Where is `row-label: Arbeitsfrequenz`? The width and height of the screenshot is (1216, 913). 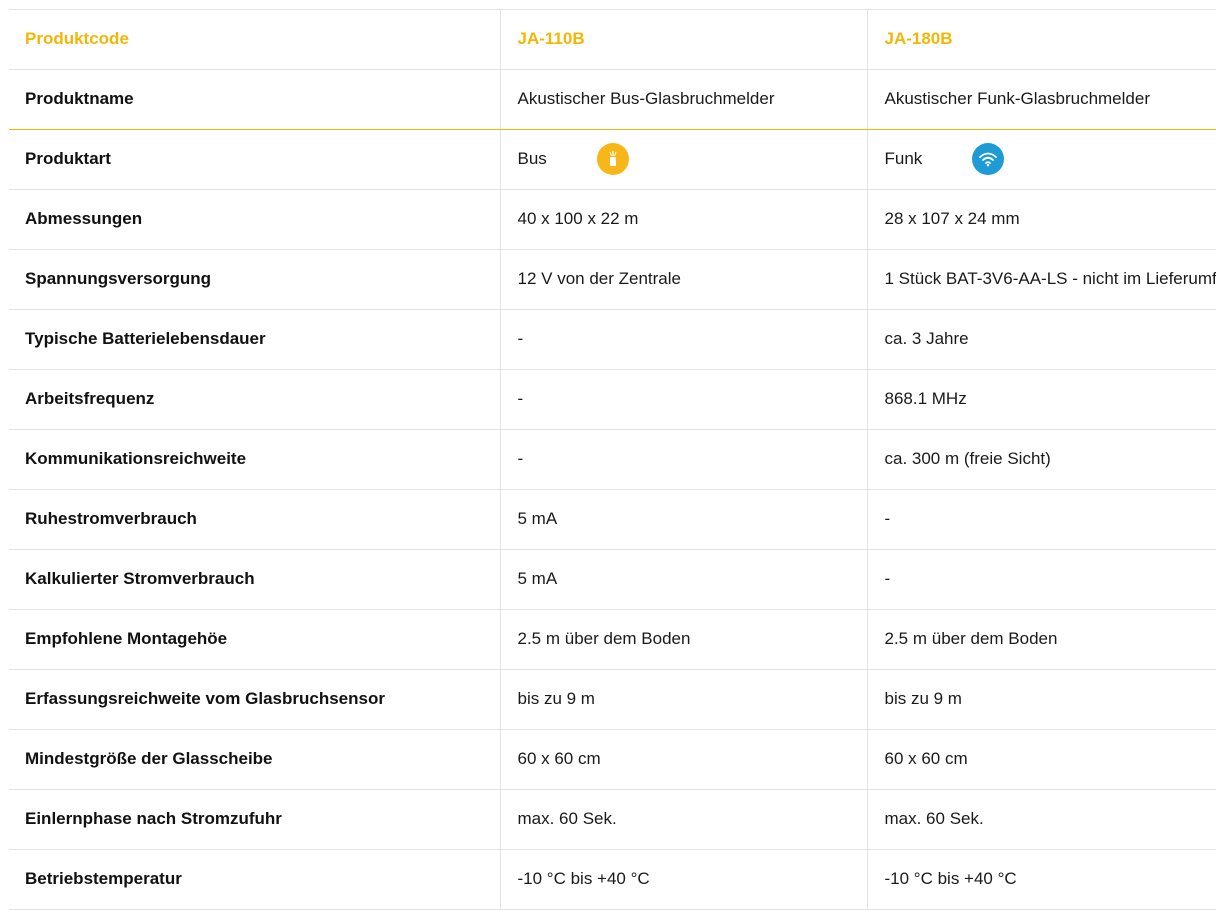 row-label: Arbeitsfrequenz is located at coordinates (254, 399).